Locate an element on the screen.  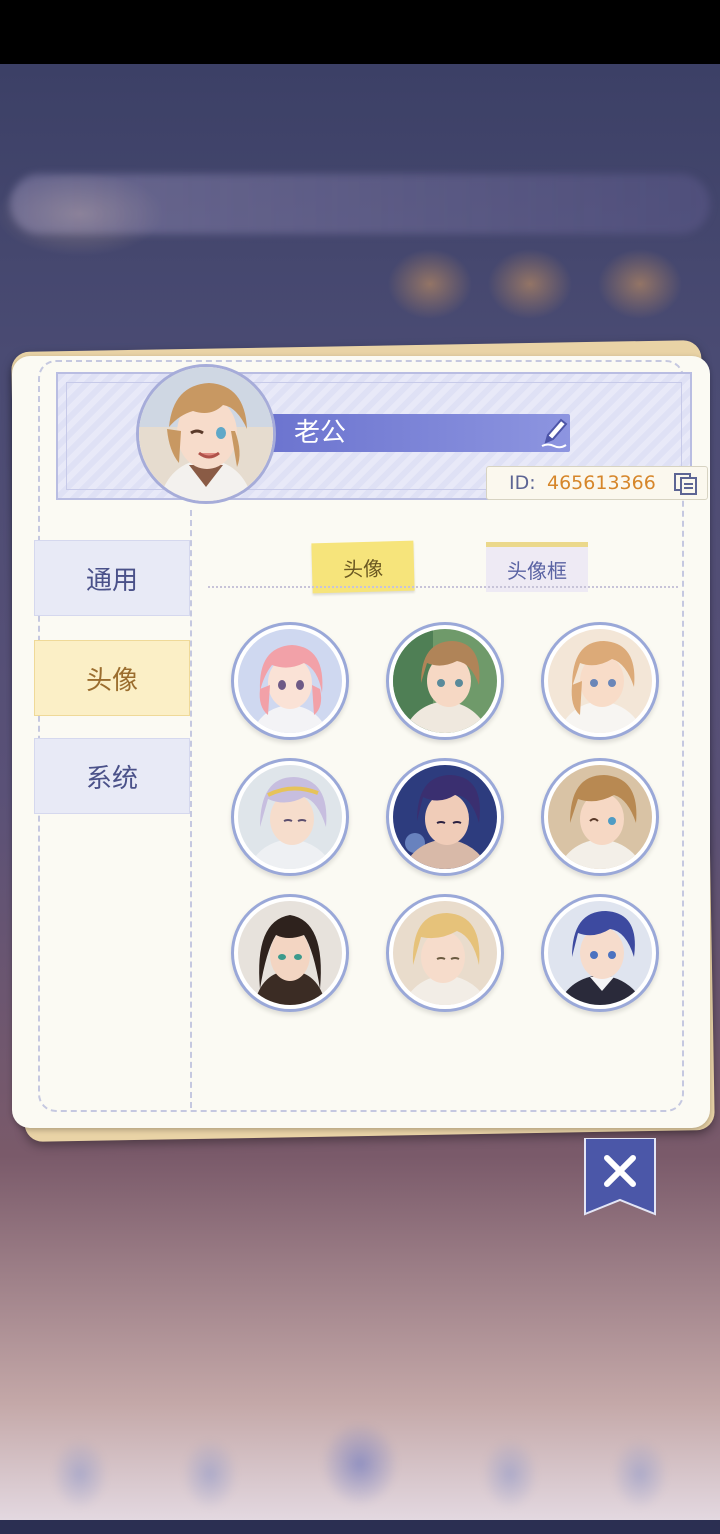
current-avatar is located at coordinates (206, 434).